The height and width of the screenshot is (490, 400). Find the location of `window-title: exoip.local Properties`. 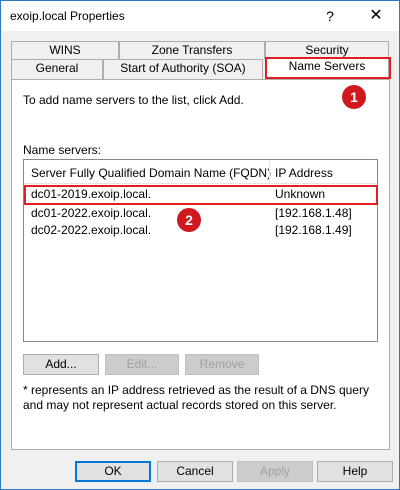

window-title: exoip.local Properties is located at coordinates (67, 16).